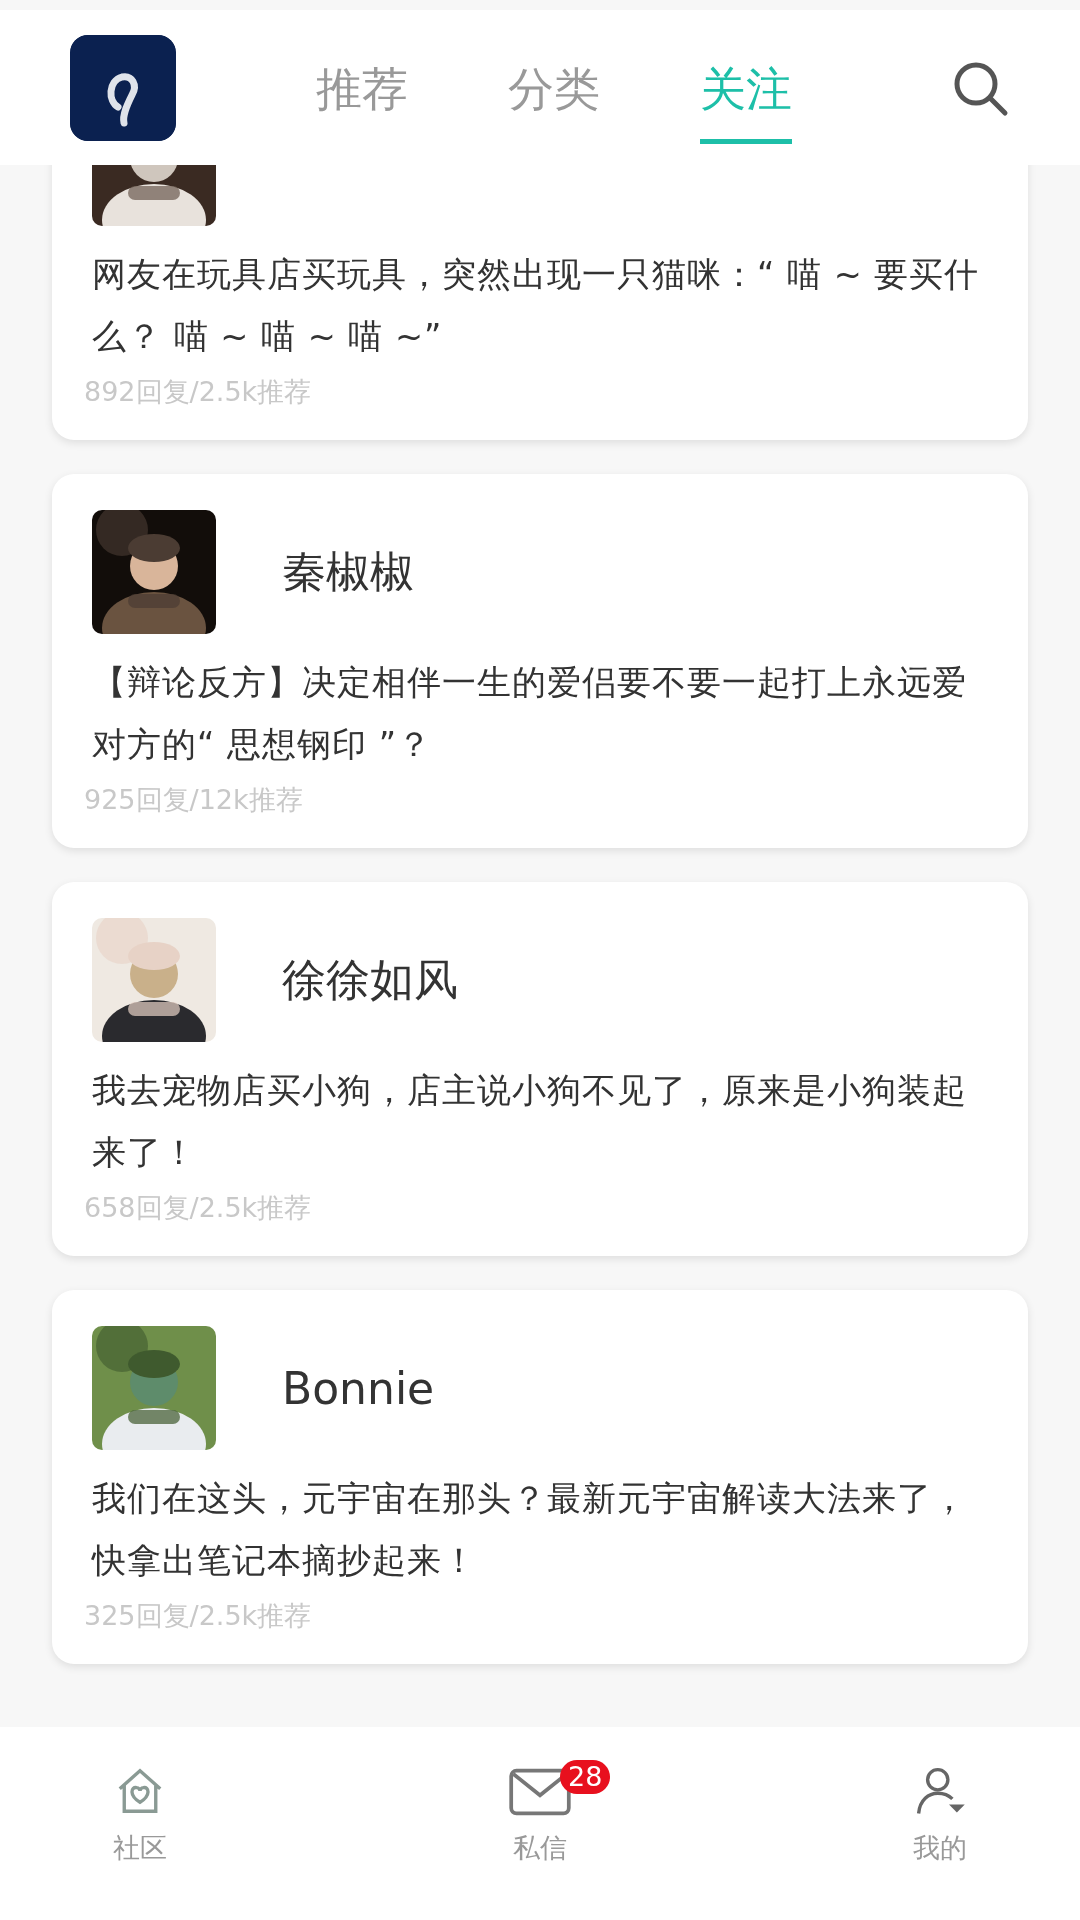  What do you see at coordinates (554, 96) in the screenshot?
I see `tab: 分类` at bounding box center [554, 96].